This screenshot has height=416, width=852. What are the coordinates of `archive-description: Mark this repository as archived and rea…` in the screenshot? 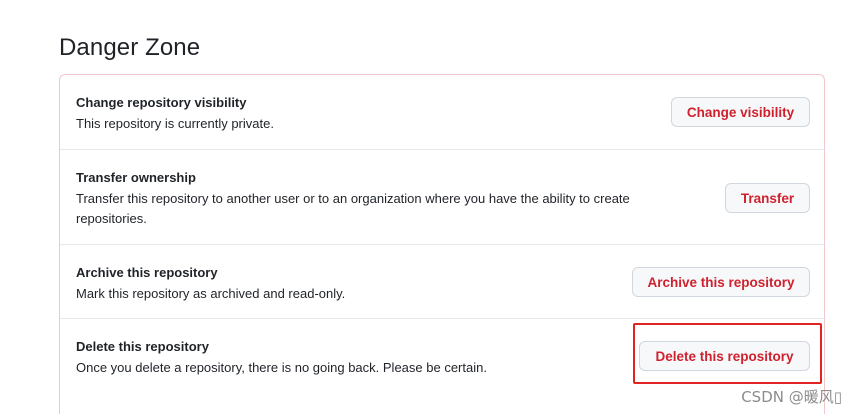 It's located at (211, 293).